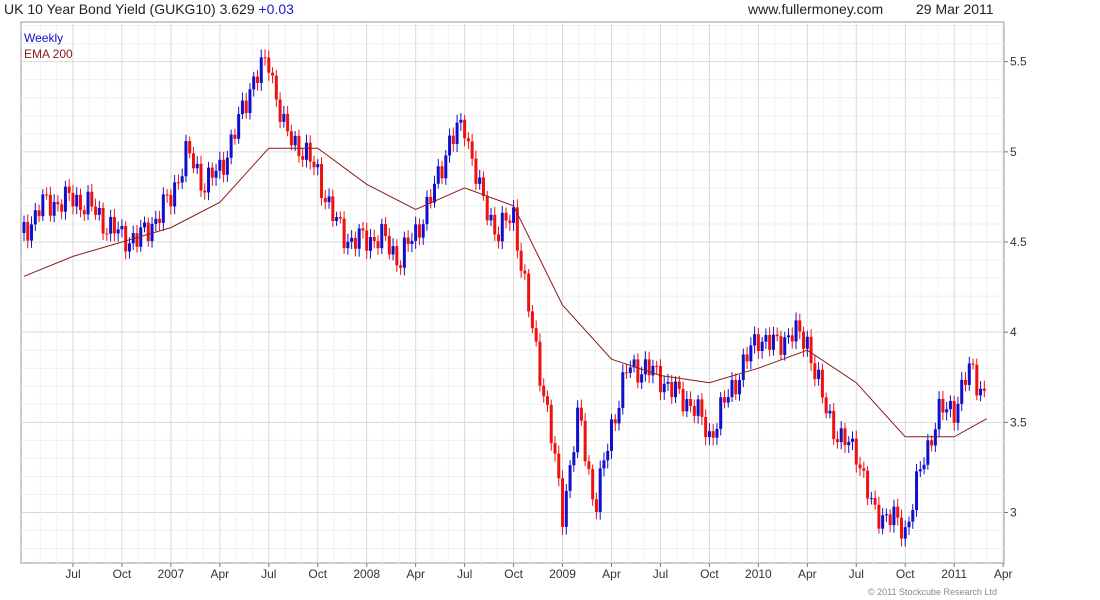 This screenshot has width=1100, height=600. I want to click on x-tick-label: Jul, so click(856, 574).